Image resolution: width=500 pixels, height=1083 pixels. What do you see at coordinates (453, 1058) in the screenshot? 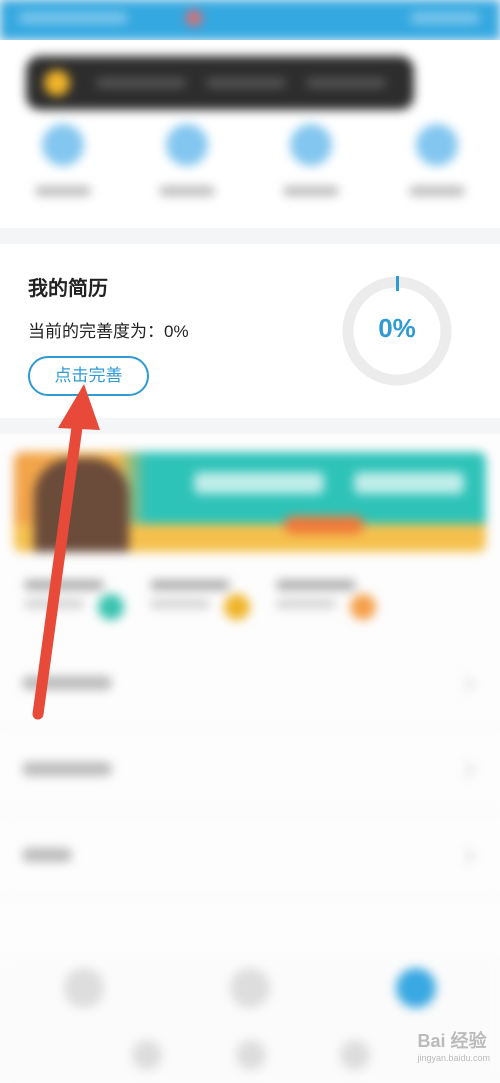
I see `watermark-url: jingyan.baidu.com` at bounding box center [453, 1058].